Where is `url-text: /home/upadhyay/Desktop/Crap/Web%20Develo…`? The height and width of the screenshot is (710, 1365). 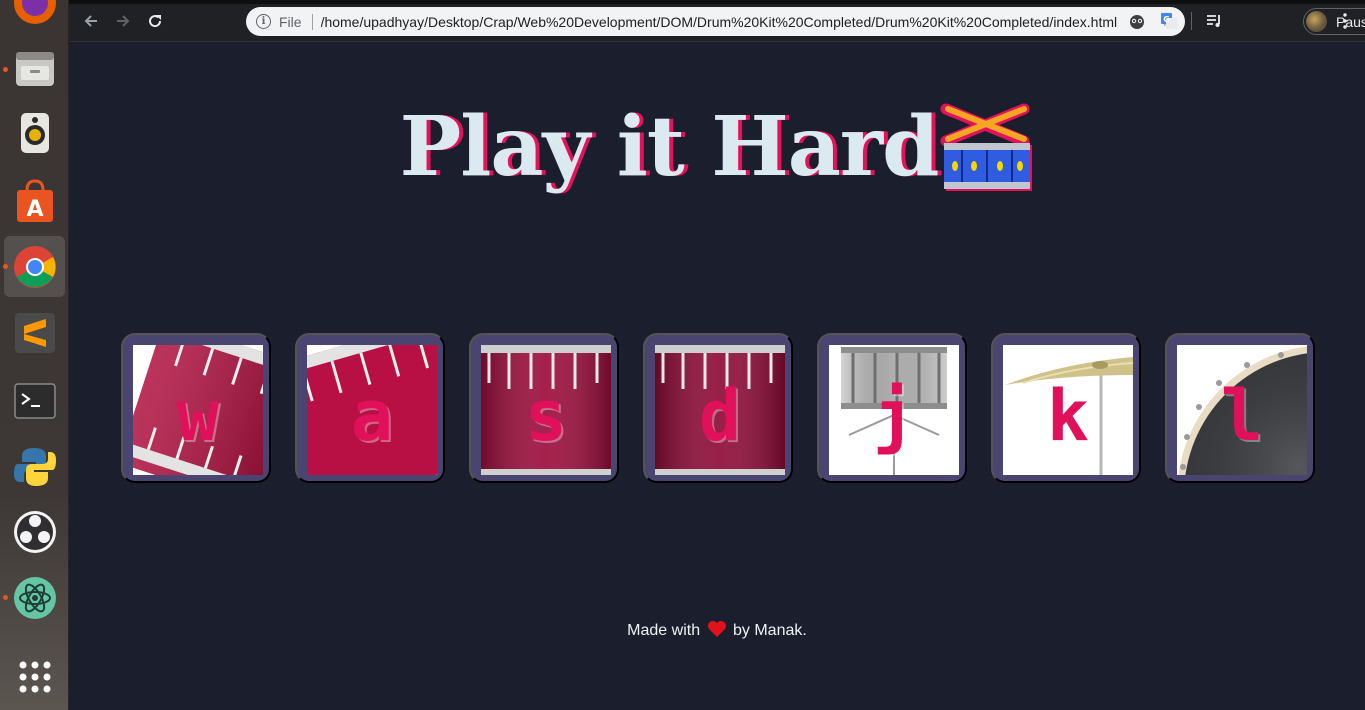 url-text: /home/upadhyay/Desktop/Crap/Web%20Develo… is located at coordinates (736, 22).